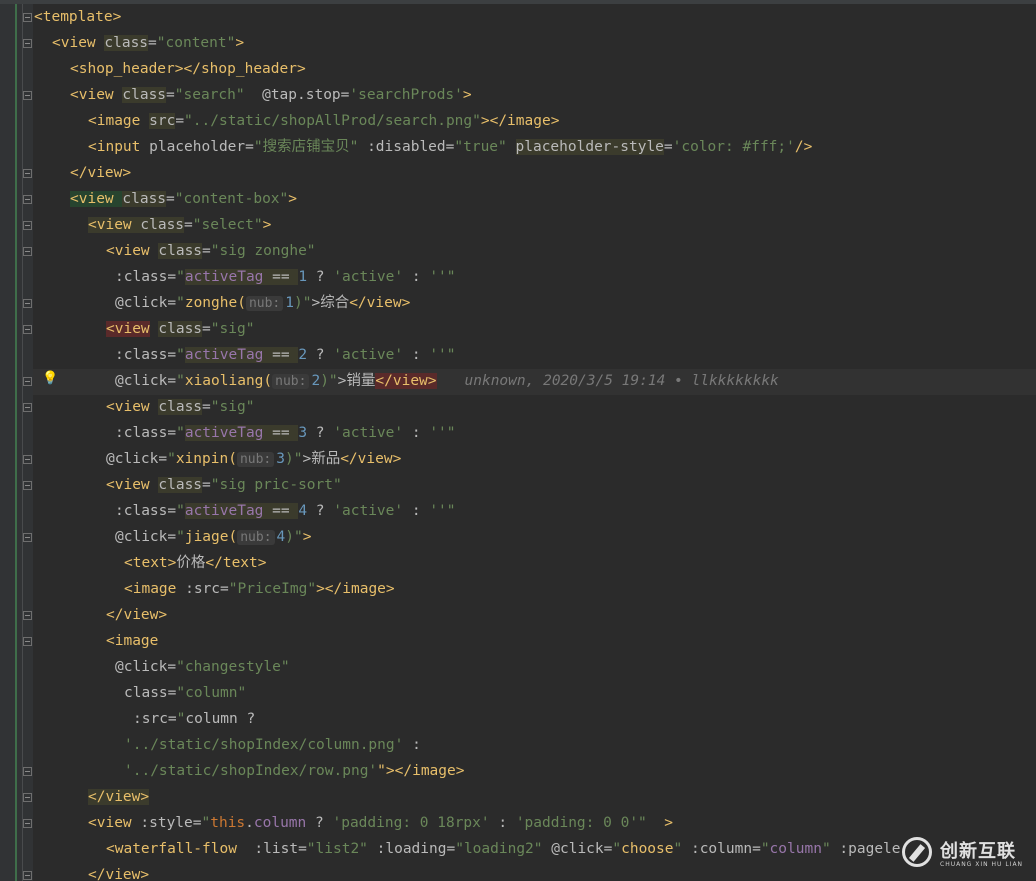 The width and height of the screenshot is (1036, 881). What do you see at coordinates (215, 303) in the screenshot?
I see `code-token: zonghe(` at bounding box center [215, 303].